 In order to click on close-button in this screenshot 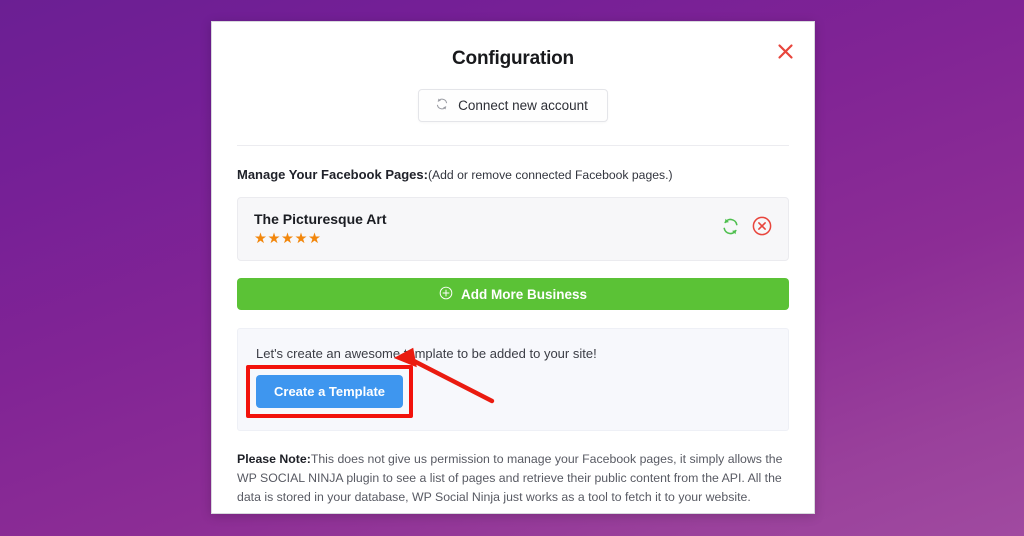, I will do `click(785, 51)`.